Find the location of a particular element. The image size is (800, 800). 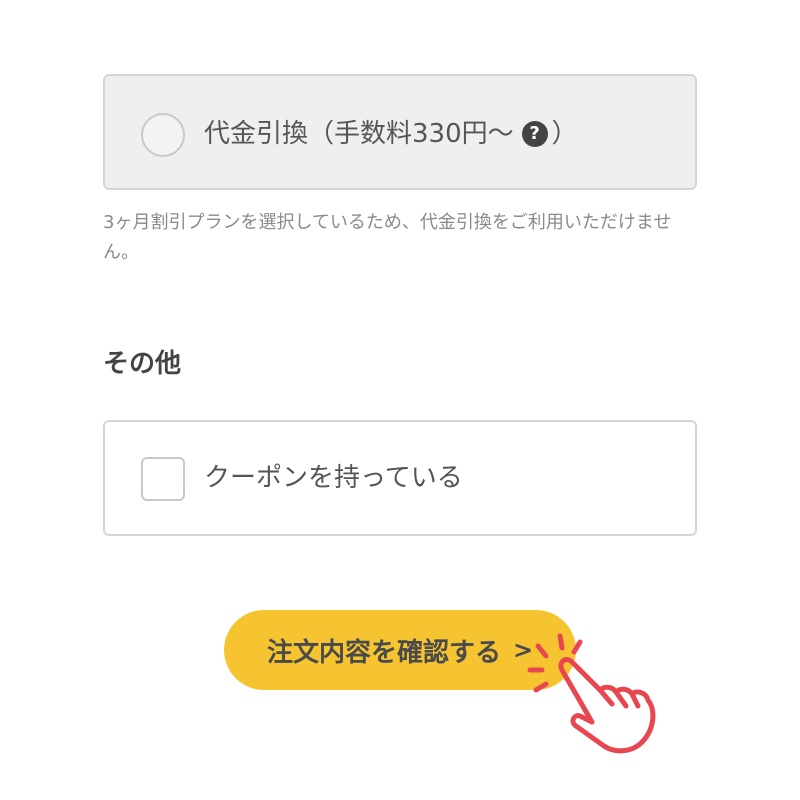

coupon-option: クーポンを持っている is located at coordinates (400, 478).